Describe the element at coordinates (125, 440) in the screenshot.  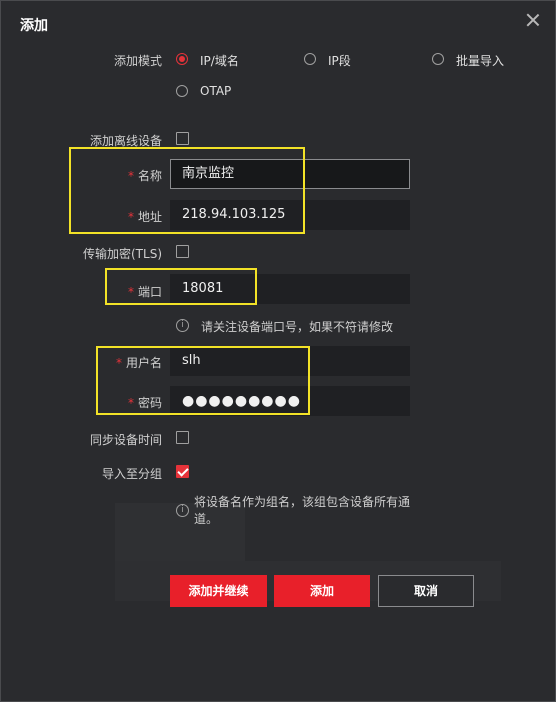
I see `sync-time-label: 同步设备时间` at that location.